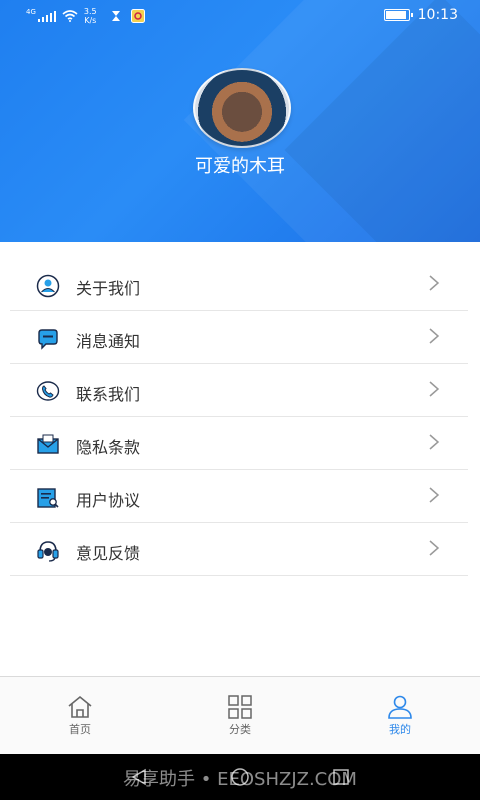 The image size is (480, 800). Describe the element at coordinates (240, 443) in the screenshot. I see `menu-item-privacy-policy: 隐私条款` at that location.